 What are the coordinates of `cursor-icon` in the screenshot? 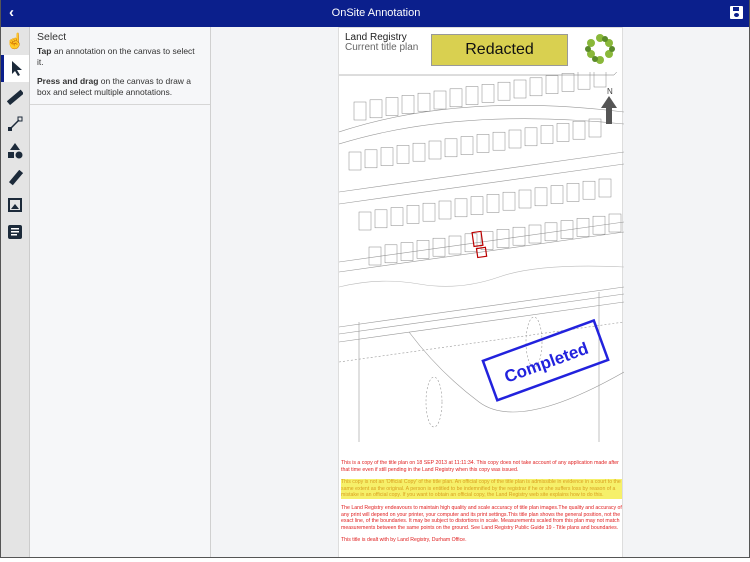 It's located at (16, 68).